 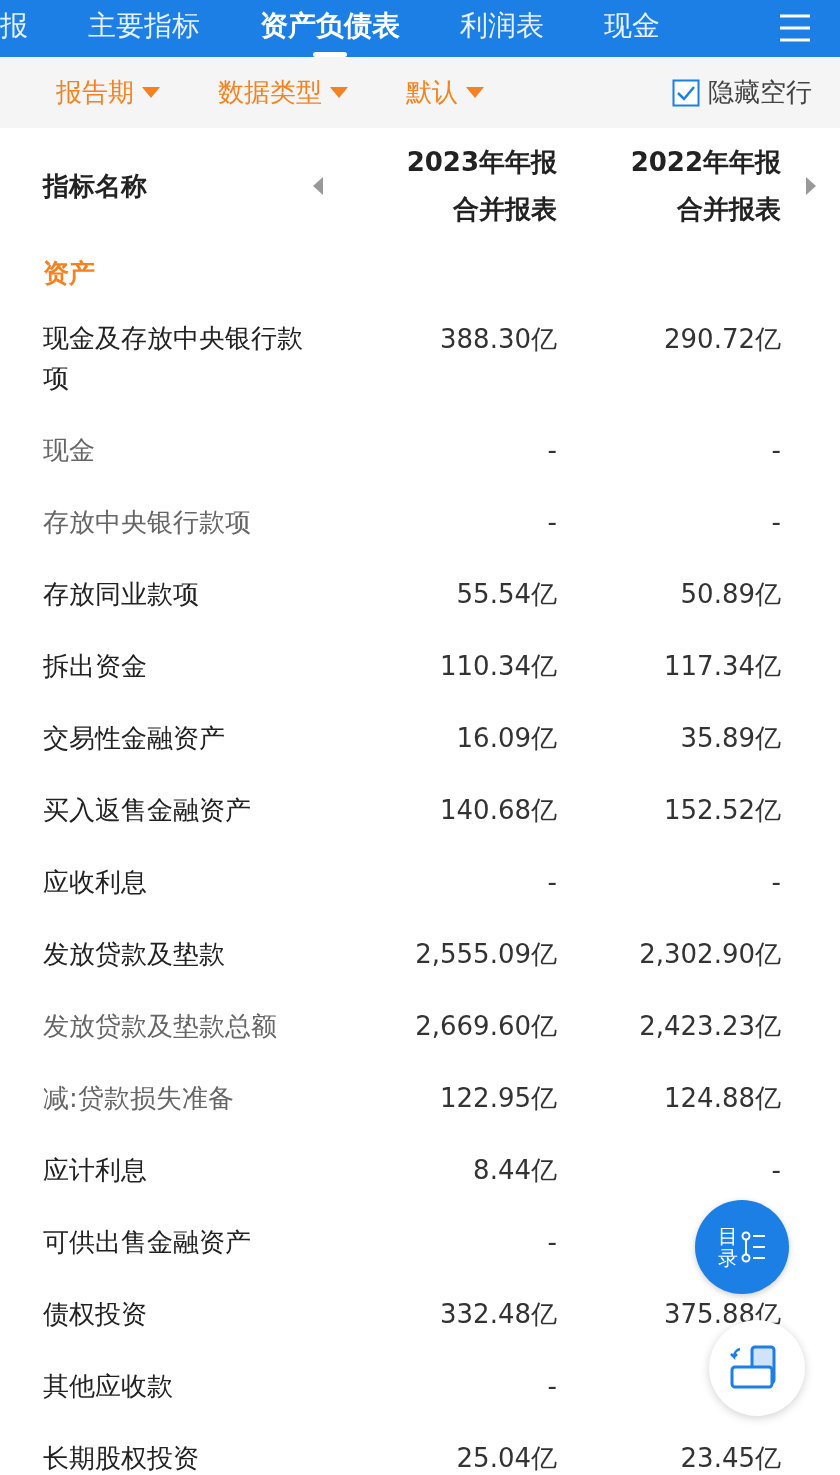 I want to click on row-label: 减:贷款损失准备, so click(x=139, y=1098).